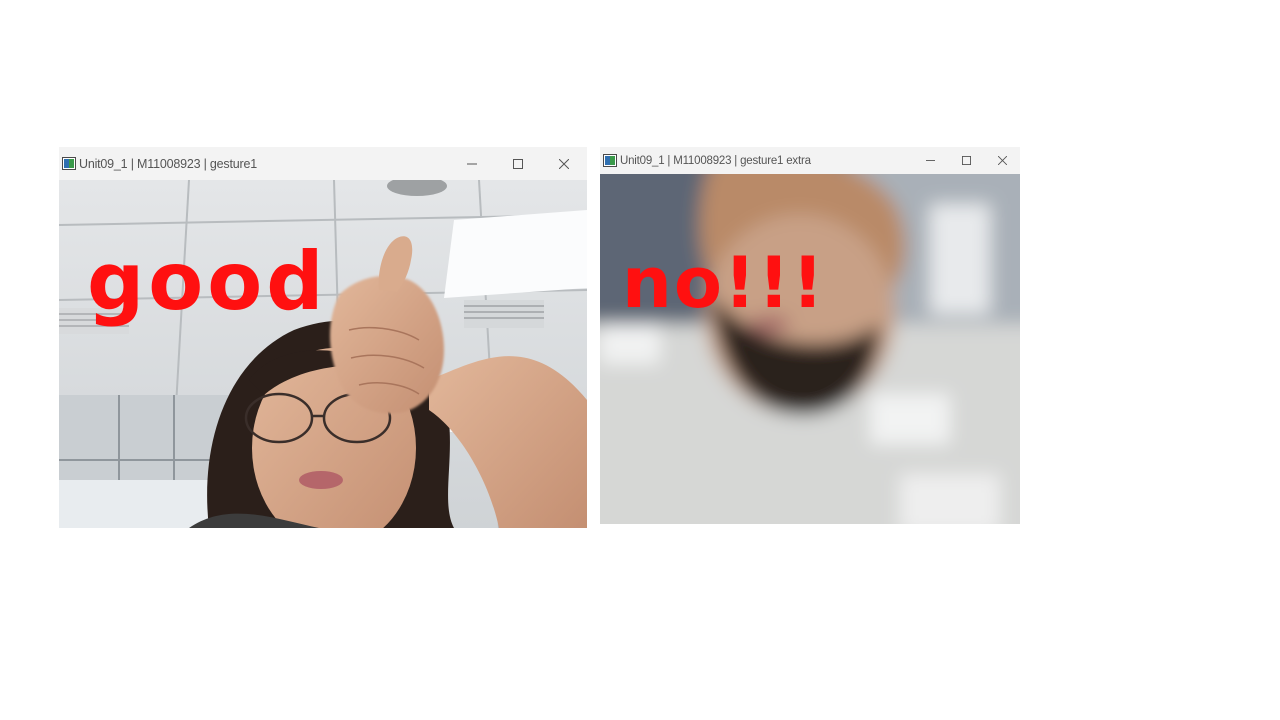  I want to click on window-title: Unit09_1 | M11008923 | gesture1, so click(168, 163).